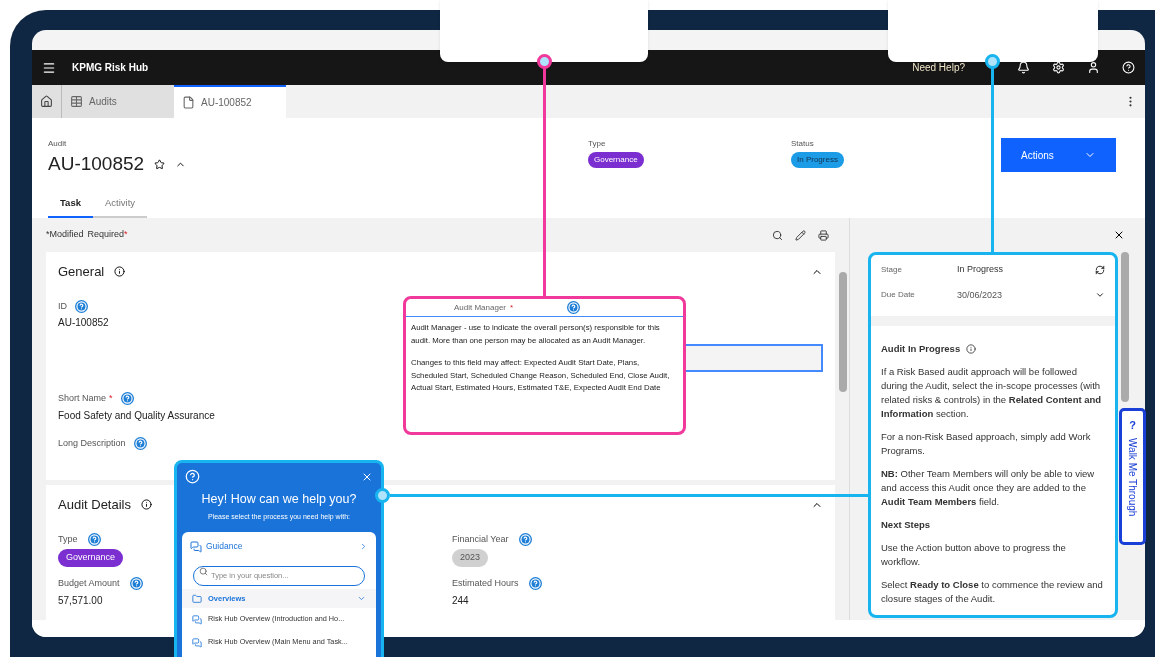  Describe the element at coordinates (484, 307) in the screenshot. I see `field-label: Audit Manager *` at that location.